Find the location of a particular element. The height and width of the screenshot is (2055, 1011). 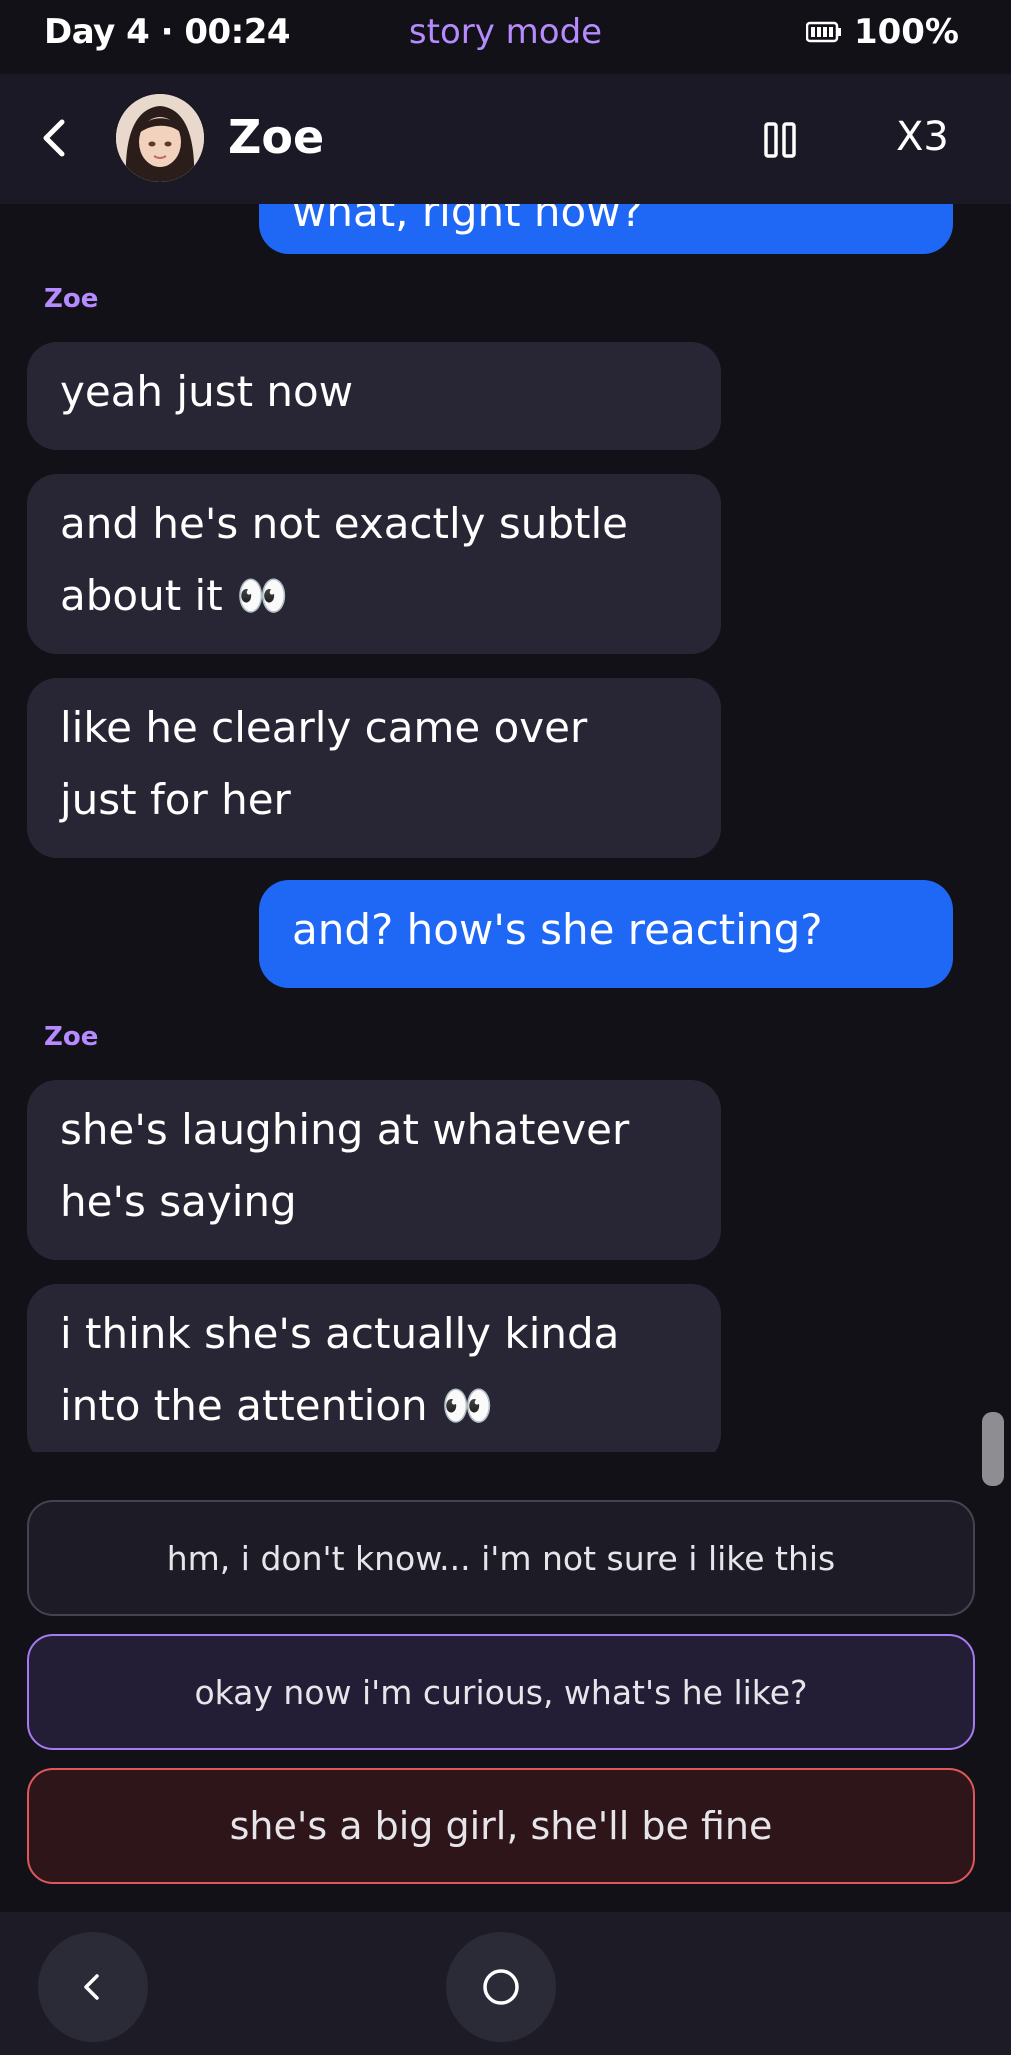

nav-back-icon is located at coordinates (91, 1987).